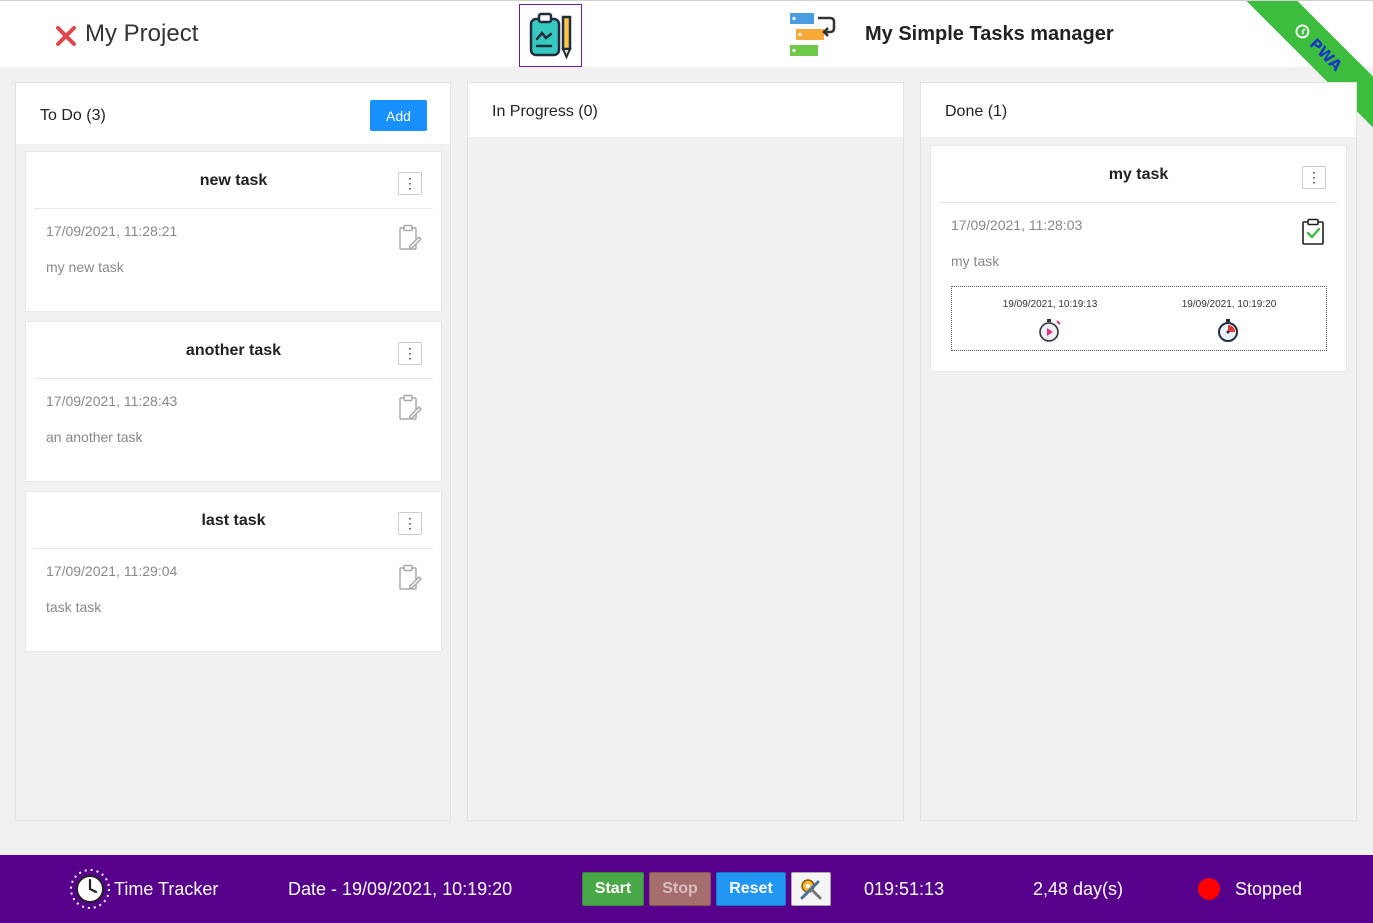 The image size is (1373, 923). Describe the element at coordinates (73, 115) in the screenshot. I see `column-todo-title: To Do (3)` at that location.